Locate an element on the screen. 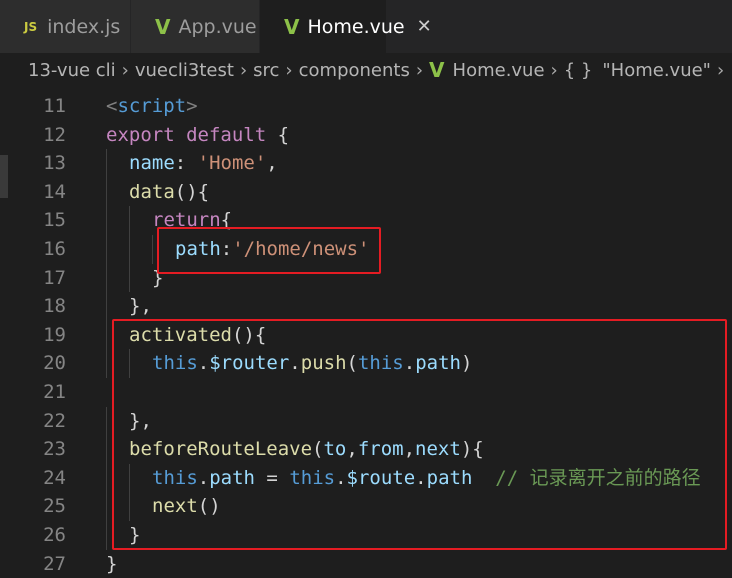 Image resolution: width=732 pixels, height=578 pixels. code-text: } is located at coordinates (111, 564).